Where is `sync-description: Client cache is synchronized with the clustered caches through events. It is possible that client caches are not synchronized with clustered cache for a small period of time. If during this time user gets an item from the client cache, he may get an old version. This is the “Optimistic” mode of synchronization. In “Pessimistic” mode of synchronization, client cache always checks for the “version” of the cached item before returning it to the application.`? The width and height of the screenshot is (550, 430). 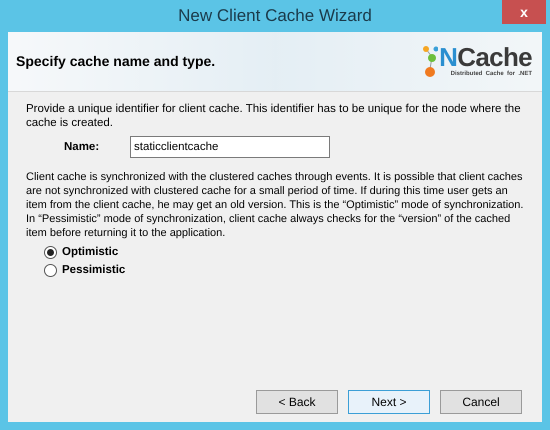 sync-description: Client cache is synchronized with the clustered caches through events. It is possible that client caches are not synchronized with clustered cache for a small period of time. If during this time user gets an item from the client cache, he may get an old version. This is the “Optimistic” mode of synchronization. In “Pessimistic” mode of synchronization, client cache always checks for the “version” of the cached item before returning it to the application. is located at coordinates (275, 205).